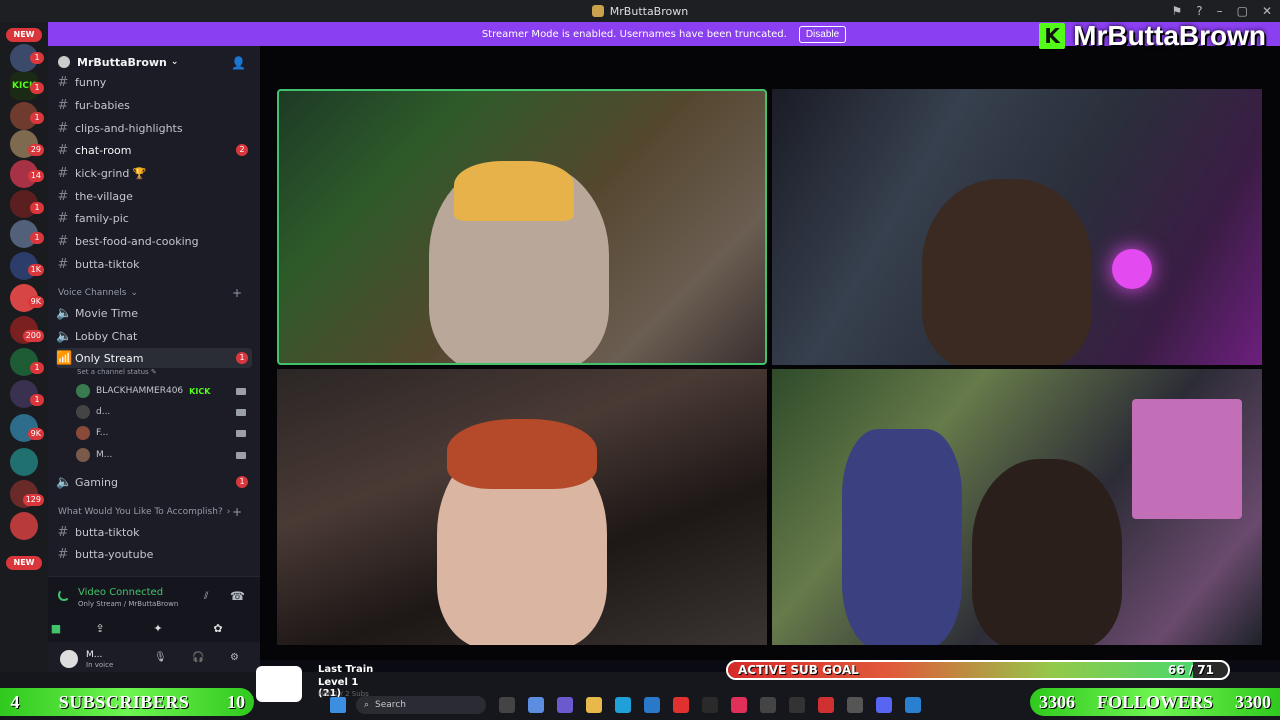 The width and height of the screenshot is (1280, 720). I want to click on category-label: What Would You Like To Accomplish?, so click(140, 512).